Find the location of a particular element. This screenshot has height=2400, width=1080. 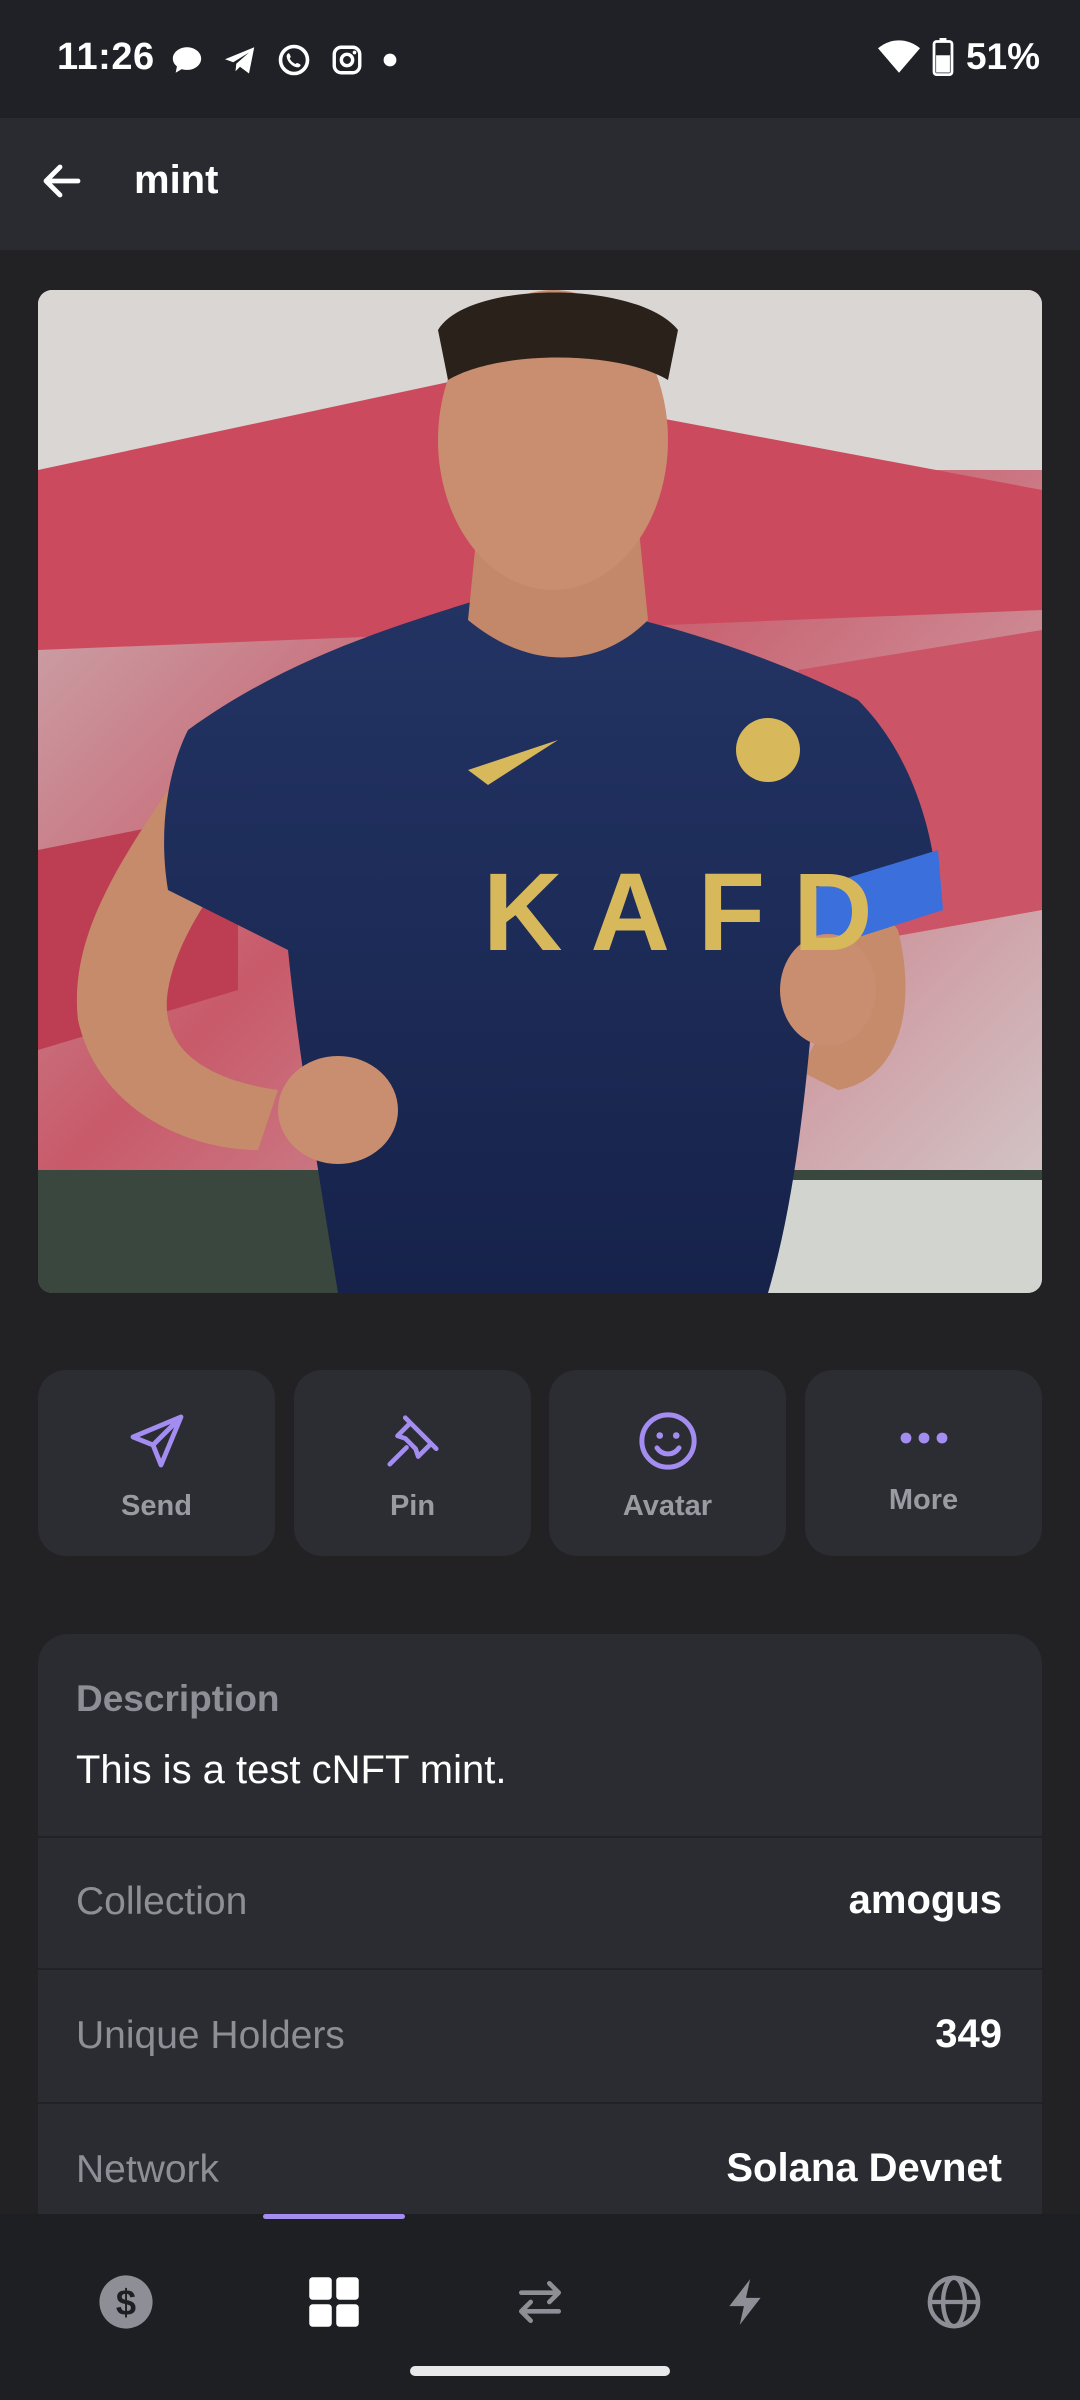

status-time: 11:26 is located at coordinates (106, 57).